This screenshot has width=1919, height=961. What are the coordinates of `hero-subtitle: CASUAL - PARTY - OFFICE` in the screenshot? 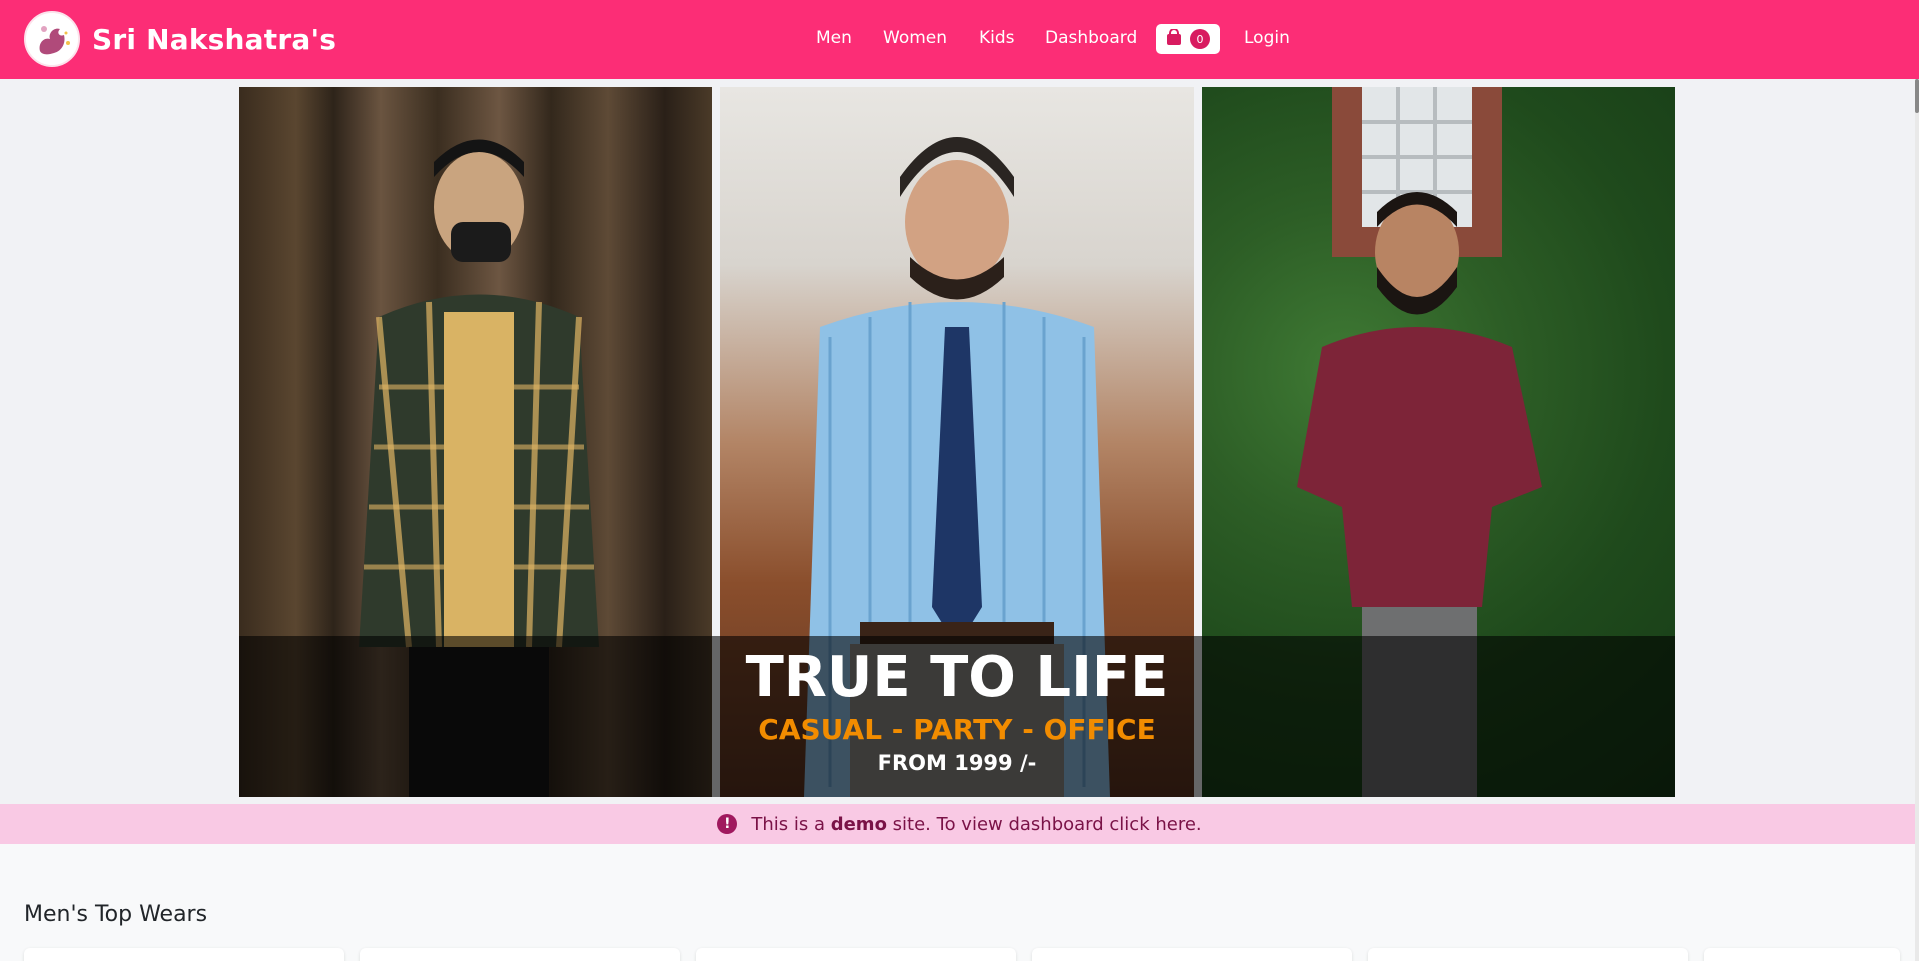 It's located at (957, 729).